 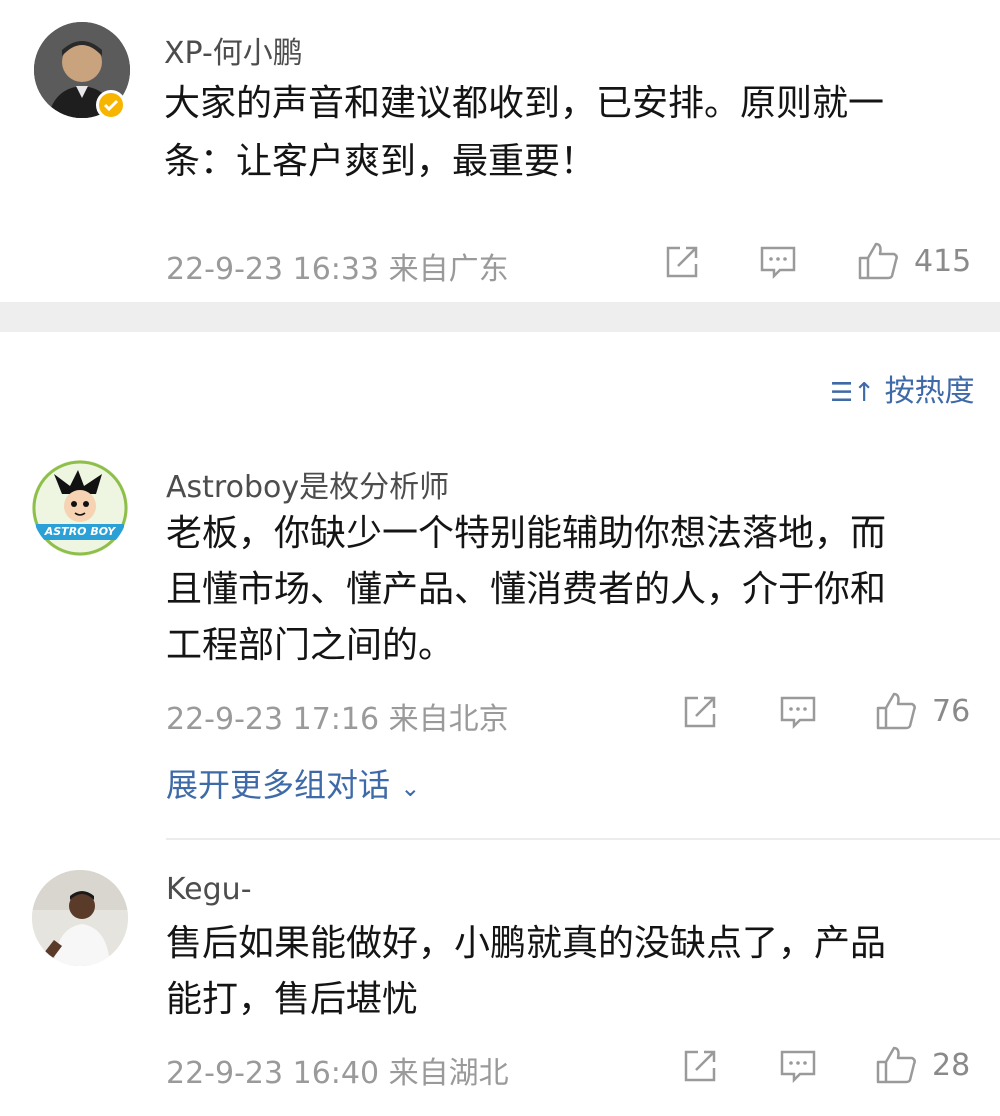 I want to click on expand-conversation-link: 展开更多组对话 ⌄, so click(x=293, y=783).